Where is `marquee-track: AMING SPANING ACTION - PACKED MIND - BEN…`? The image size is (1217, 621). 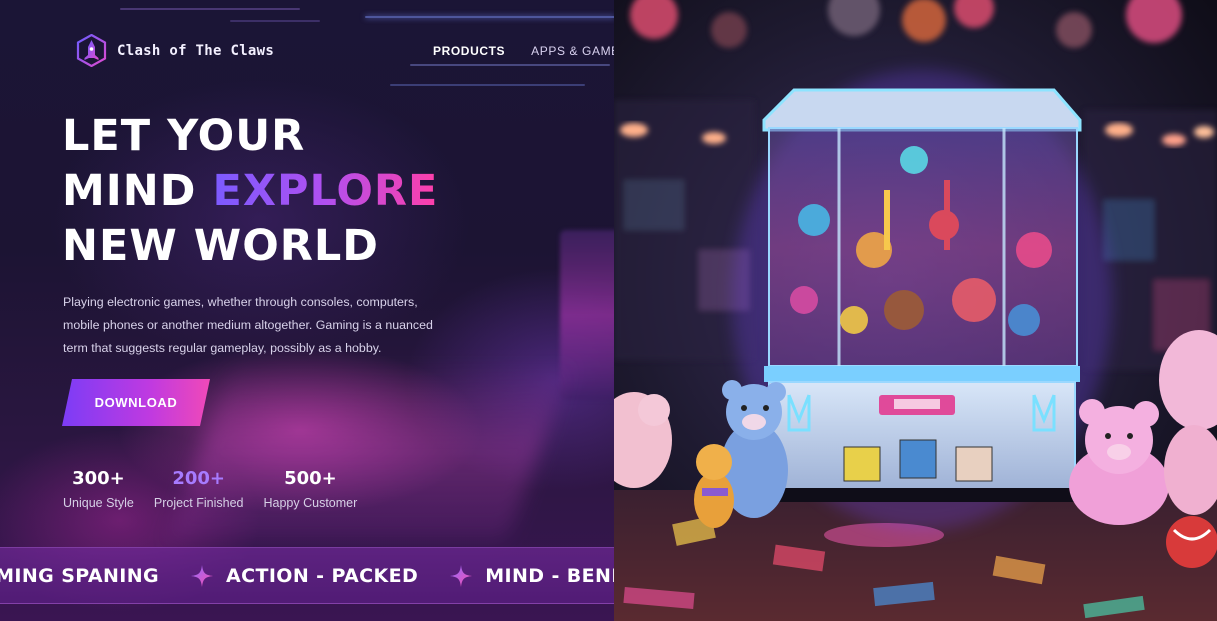
marquee-track: AMING SPANING ACTION - PACKED MIND - BEN… is located at coordinates (307, 576).